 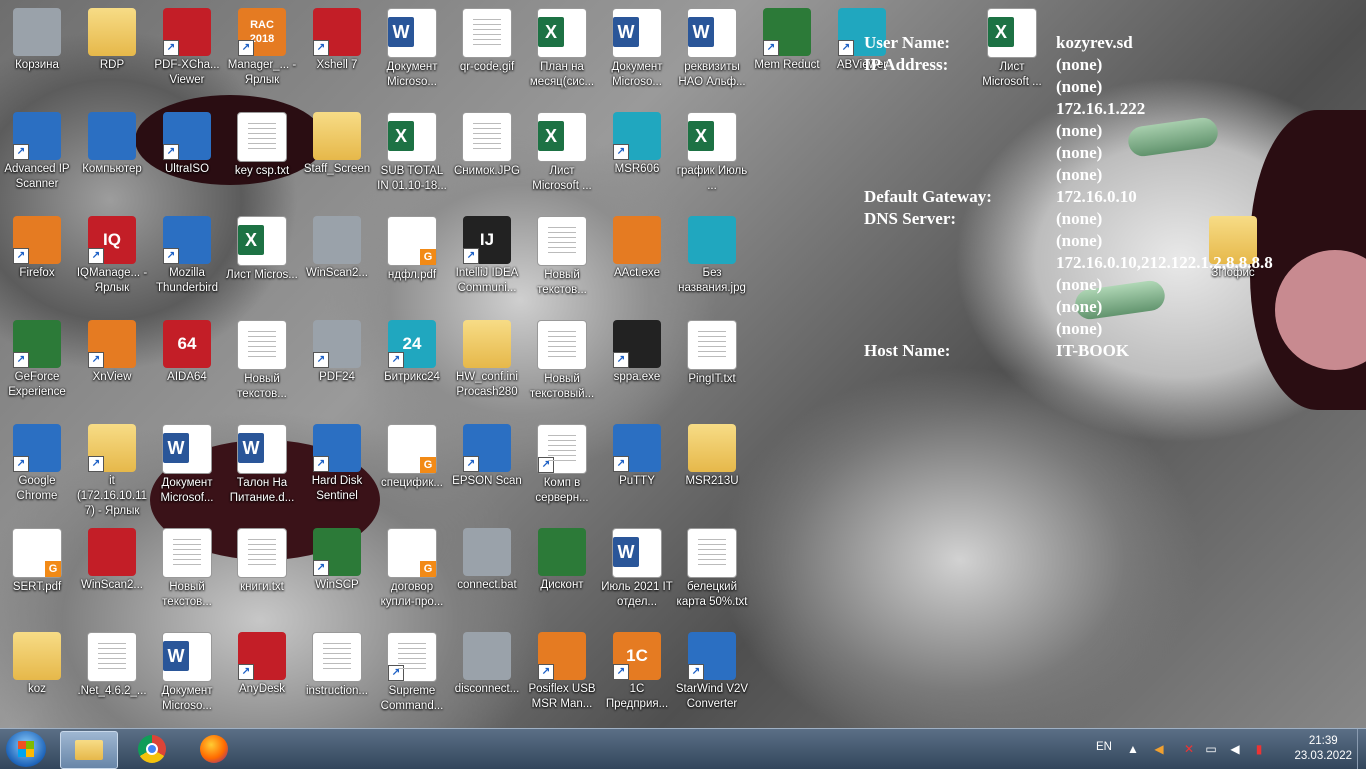 What do you see at coordinates (1211, 749) in the screenshot?
I see `power-icon: ▭` at bounding box center [1211, 749].